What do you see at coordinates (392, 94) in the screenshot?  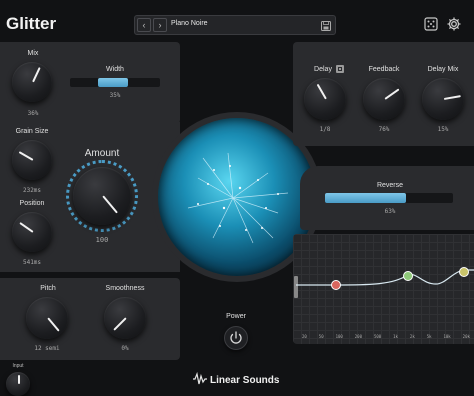 I see `feedback-knob-pointer` at bounding box center [392, 94].